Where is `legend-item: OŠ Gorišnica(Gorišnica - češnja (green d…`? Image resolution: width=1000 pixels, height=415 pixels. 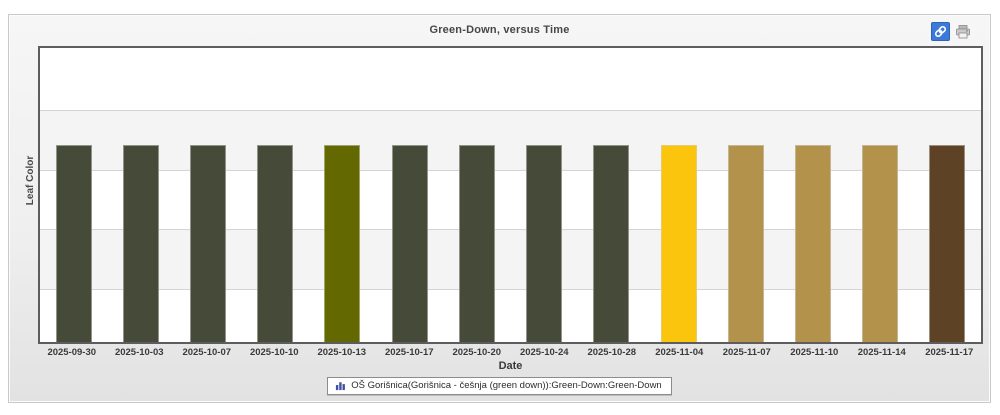
legend-item: OŠ Gorišnica(Gorišnica - češnja (green d… is located at coordinates (499, 386).